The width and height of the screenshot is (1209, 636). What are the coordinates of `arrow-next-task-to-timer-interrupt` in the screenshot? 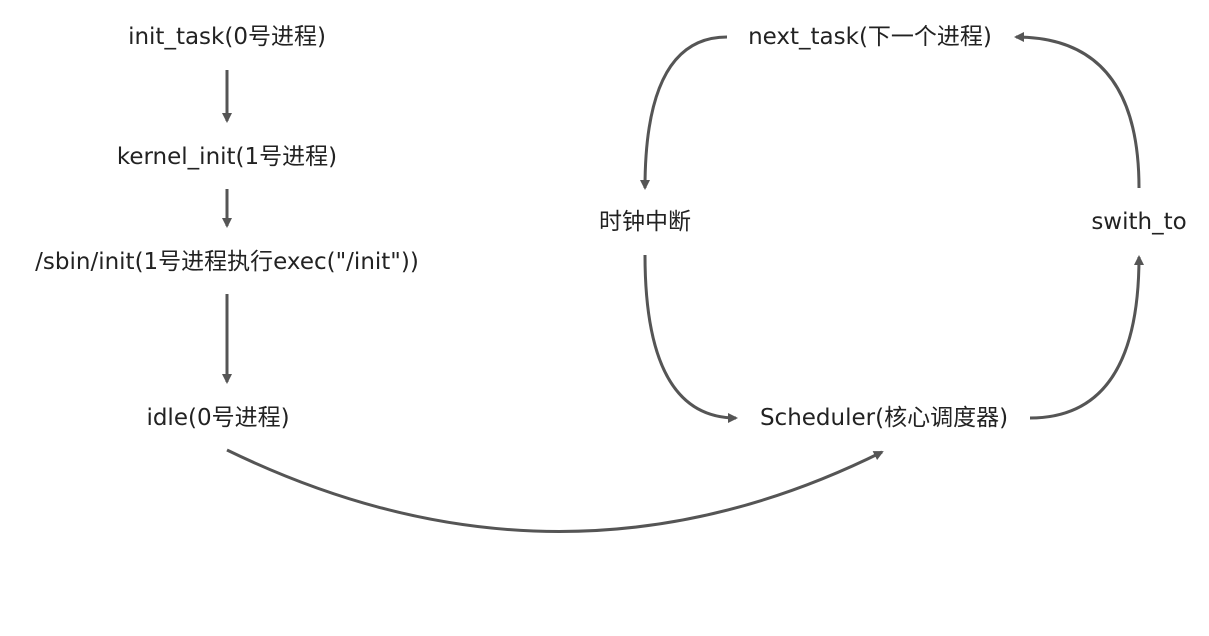 It's located at (684, 112).